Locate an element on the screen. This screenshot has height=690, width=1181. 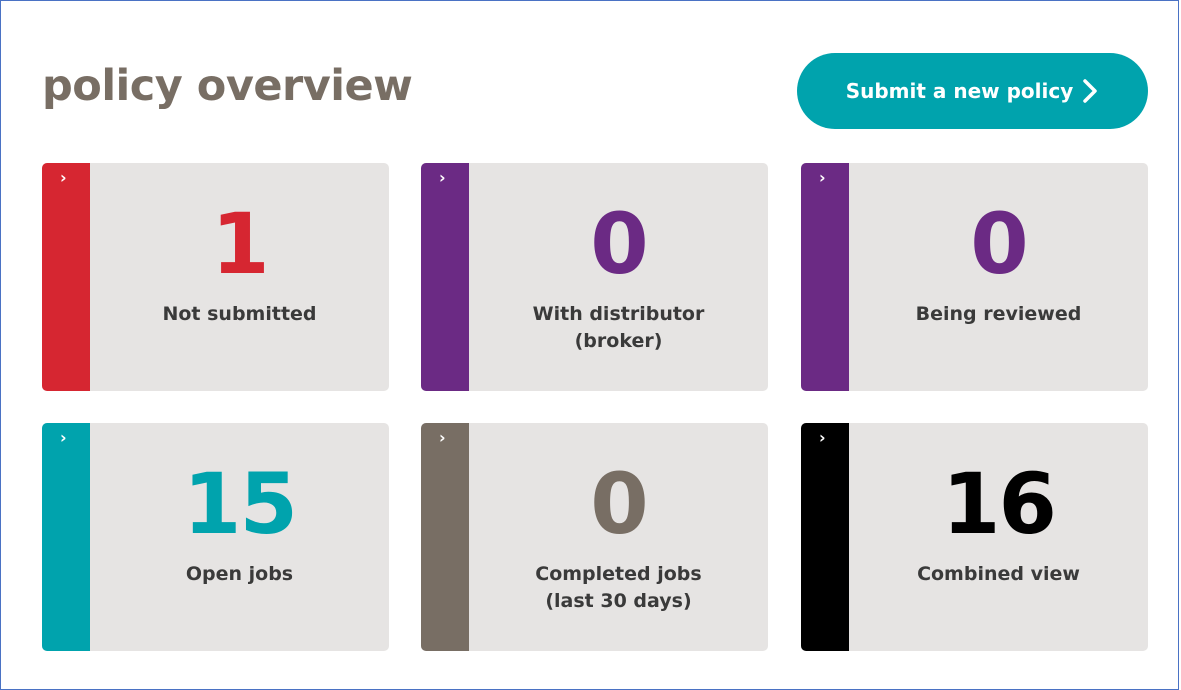
status-count: 15 is located at coordinates (240, 504).